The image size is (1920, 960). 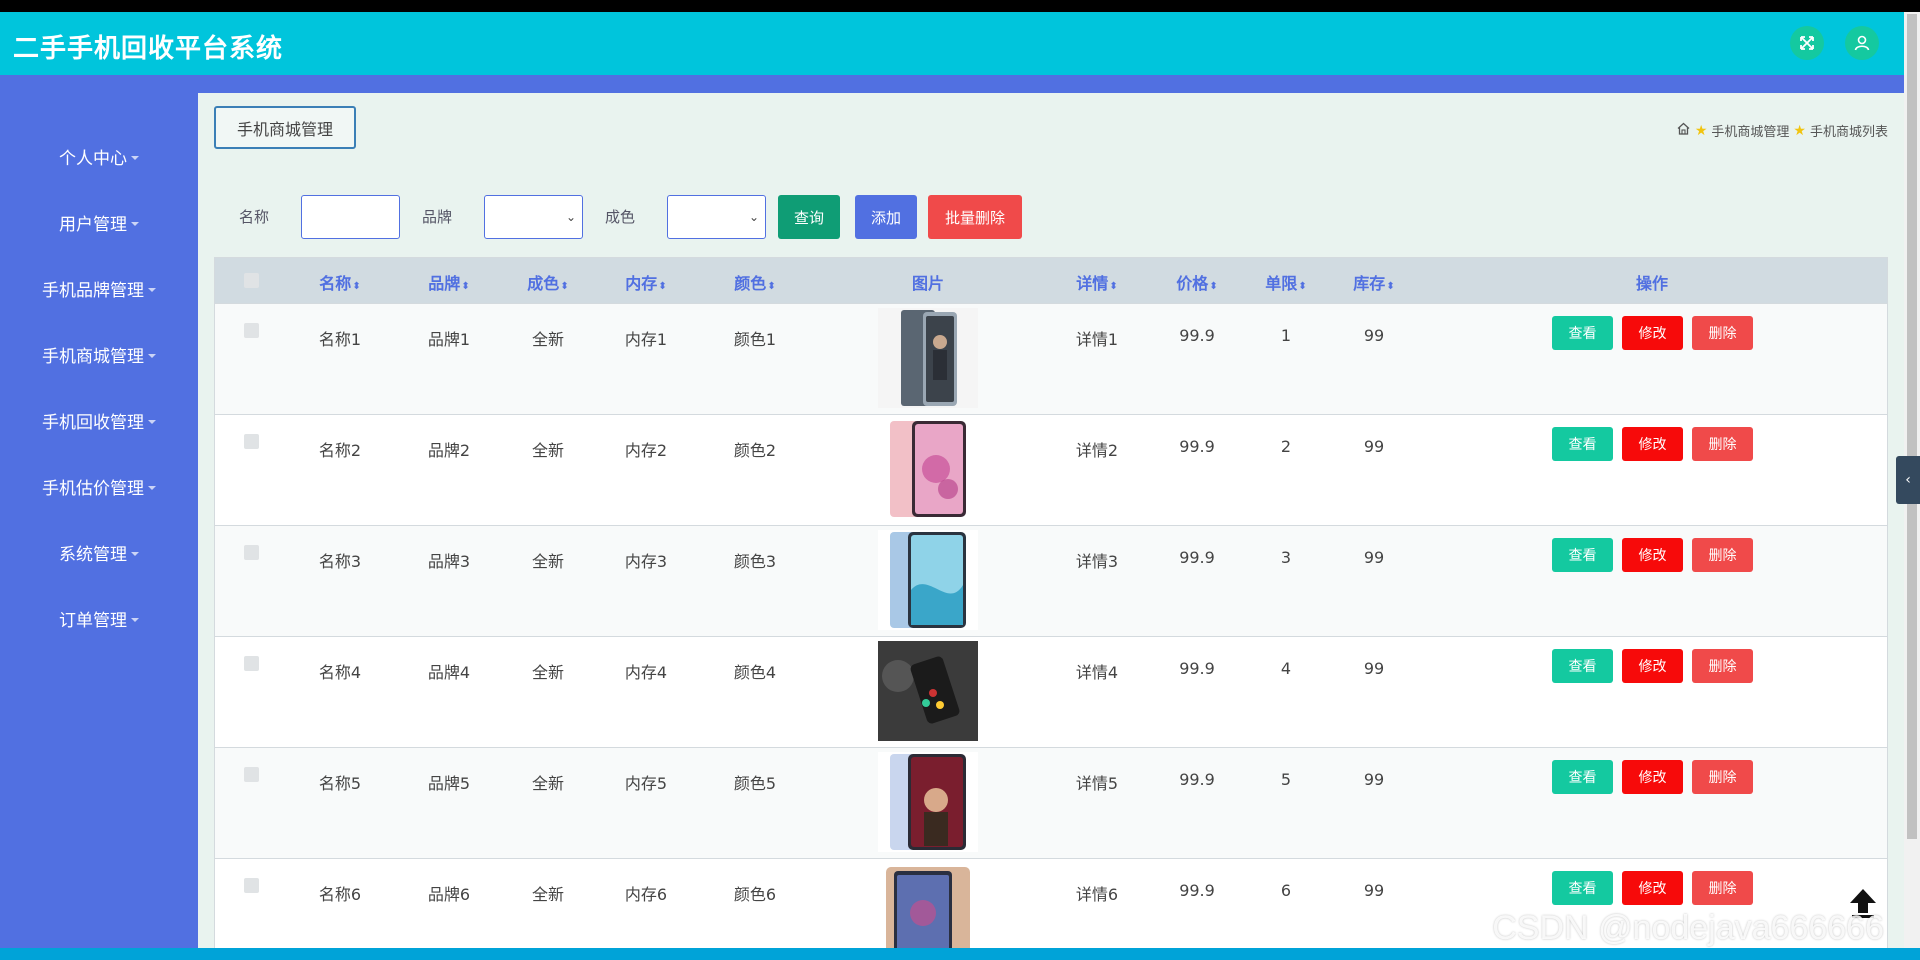 I want to click on chevron-left-icon: ‹, so click(x=1908, y=480).